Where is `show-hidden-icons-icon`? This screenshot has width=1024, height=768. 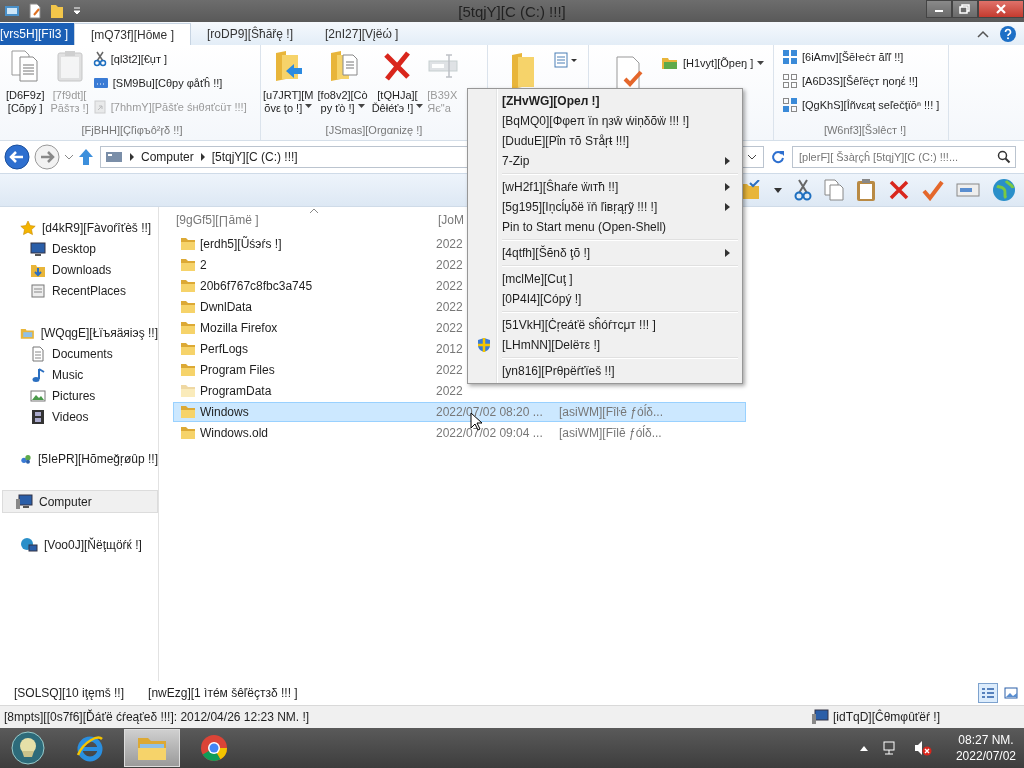
show-hidden-icons-icon is located at coordinates (863, 748).